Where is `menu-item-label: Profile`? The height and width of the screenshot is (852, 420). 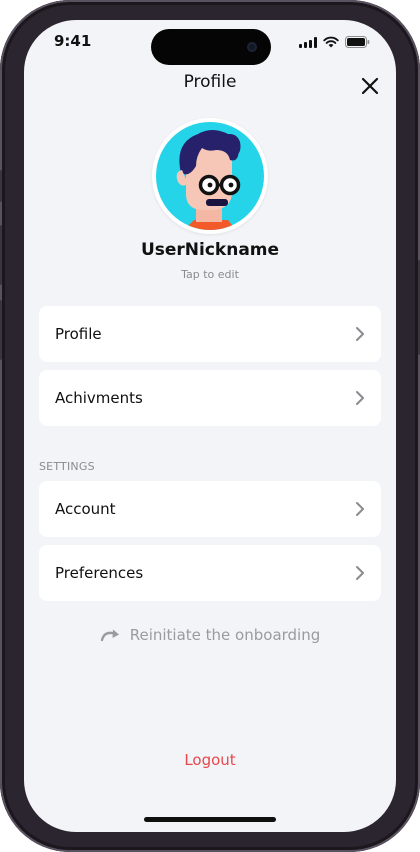 menu-item-label: Profile is located at coordinates (78, 334).